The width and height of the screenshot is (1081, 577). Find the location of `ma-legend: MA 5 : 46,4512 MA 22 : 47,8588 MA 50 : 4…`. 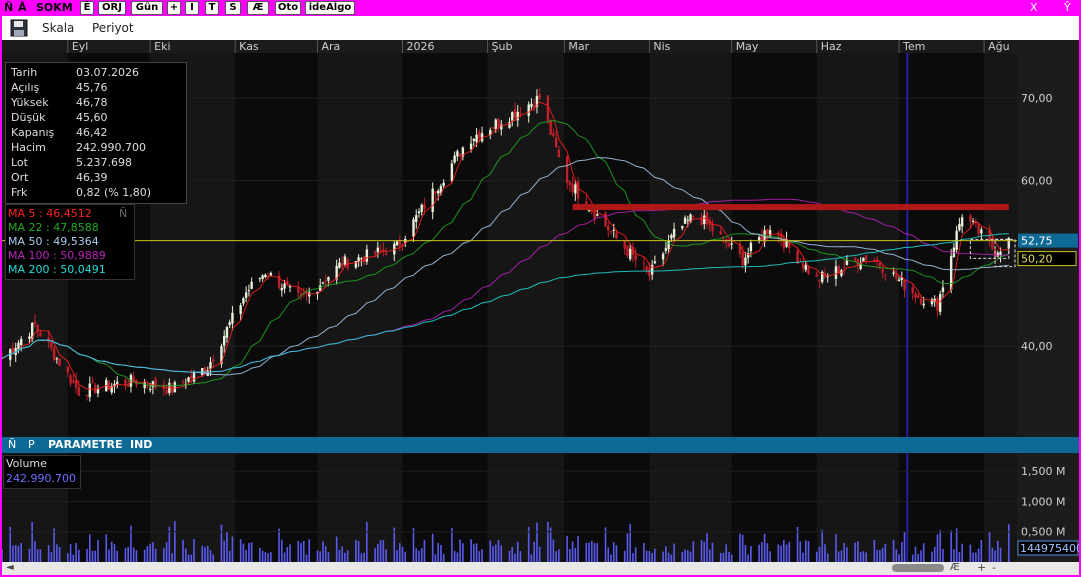

ma-legend: MA 5 : 46,4512 MA 22 : 47,8588 MA 50 : 4… is located at coordinates (70, 242).